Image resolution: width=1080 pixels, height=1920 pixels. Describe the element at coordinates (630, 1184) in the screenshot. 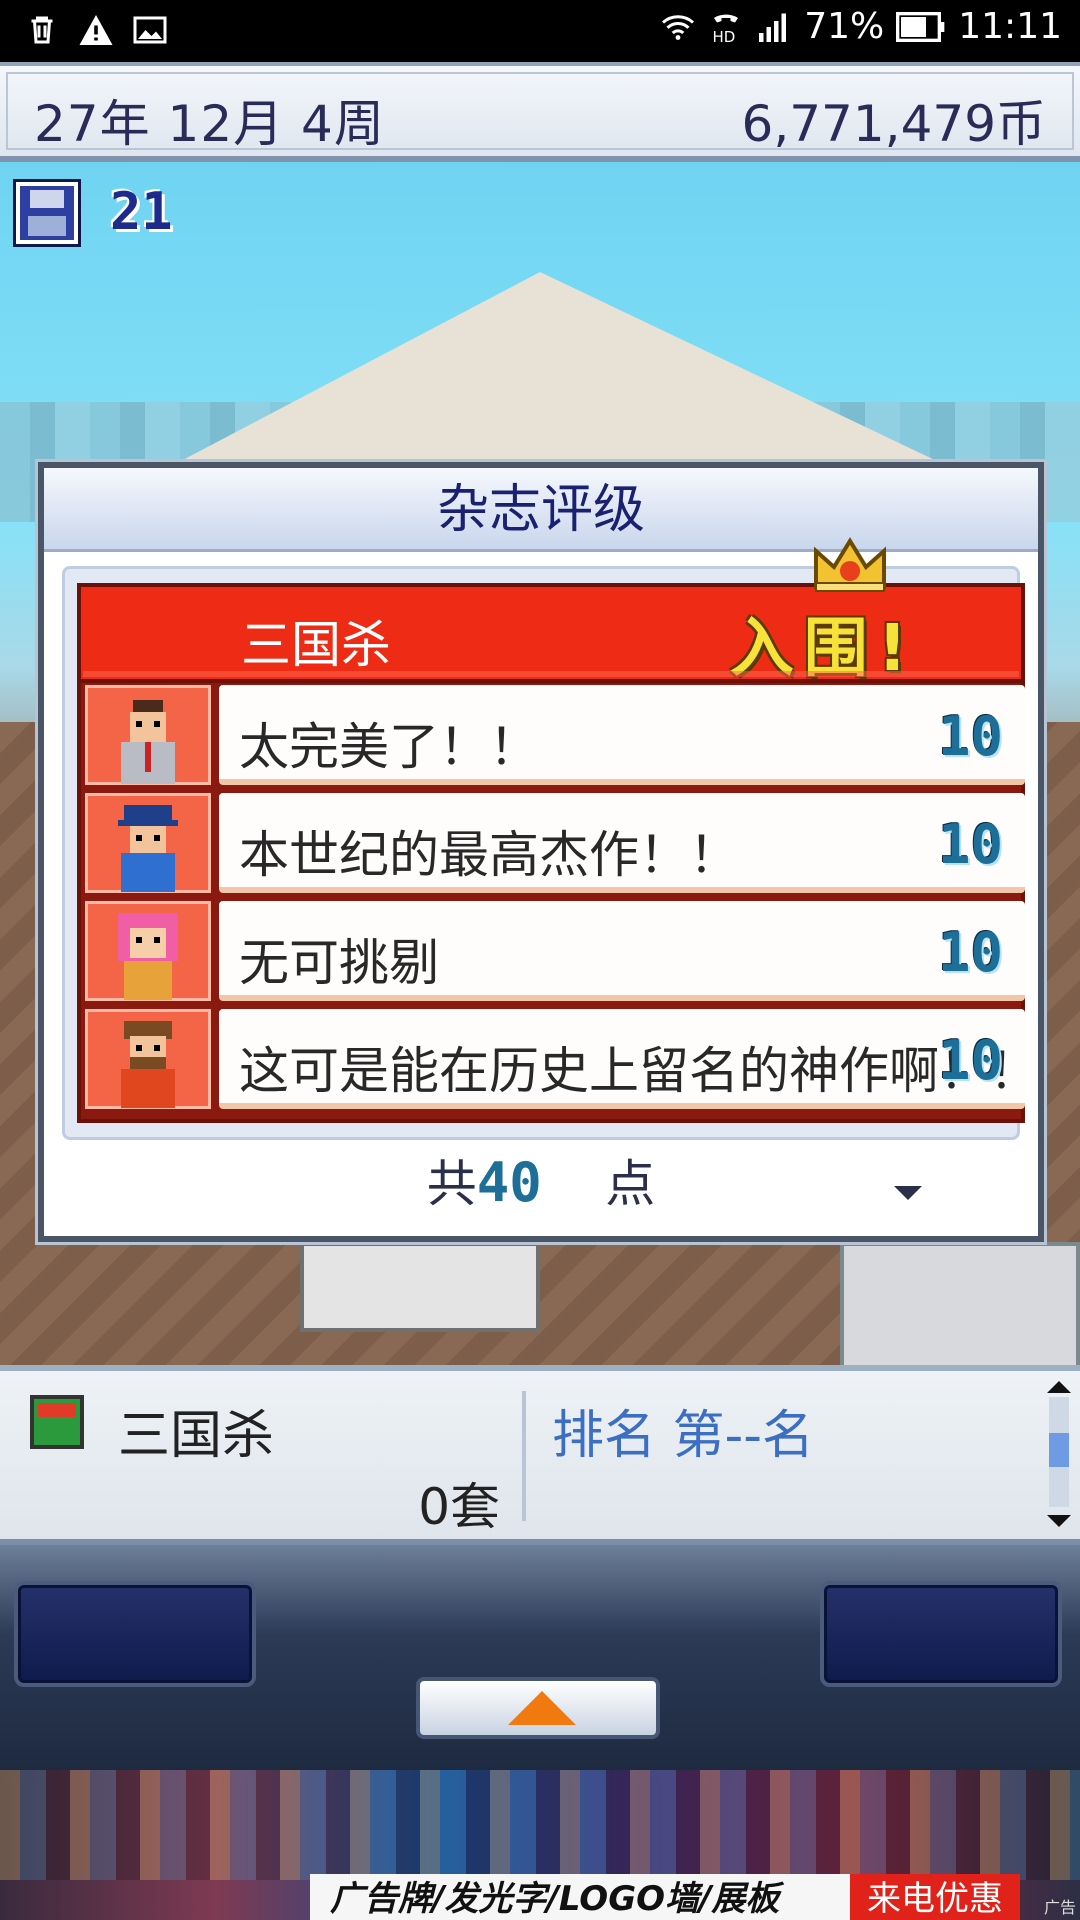

I see `total-suffix: 点` at that location.